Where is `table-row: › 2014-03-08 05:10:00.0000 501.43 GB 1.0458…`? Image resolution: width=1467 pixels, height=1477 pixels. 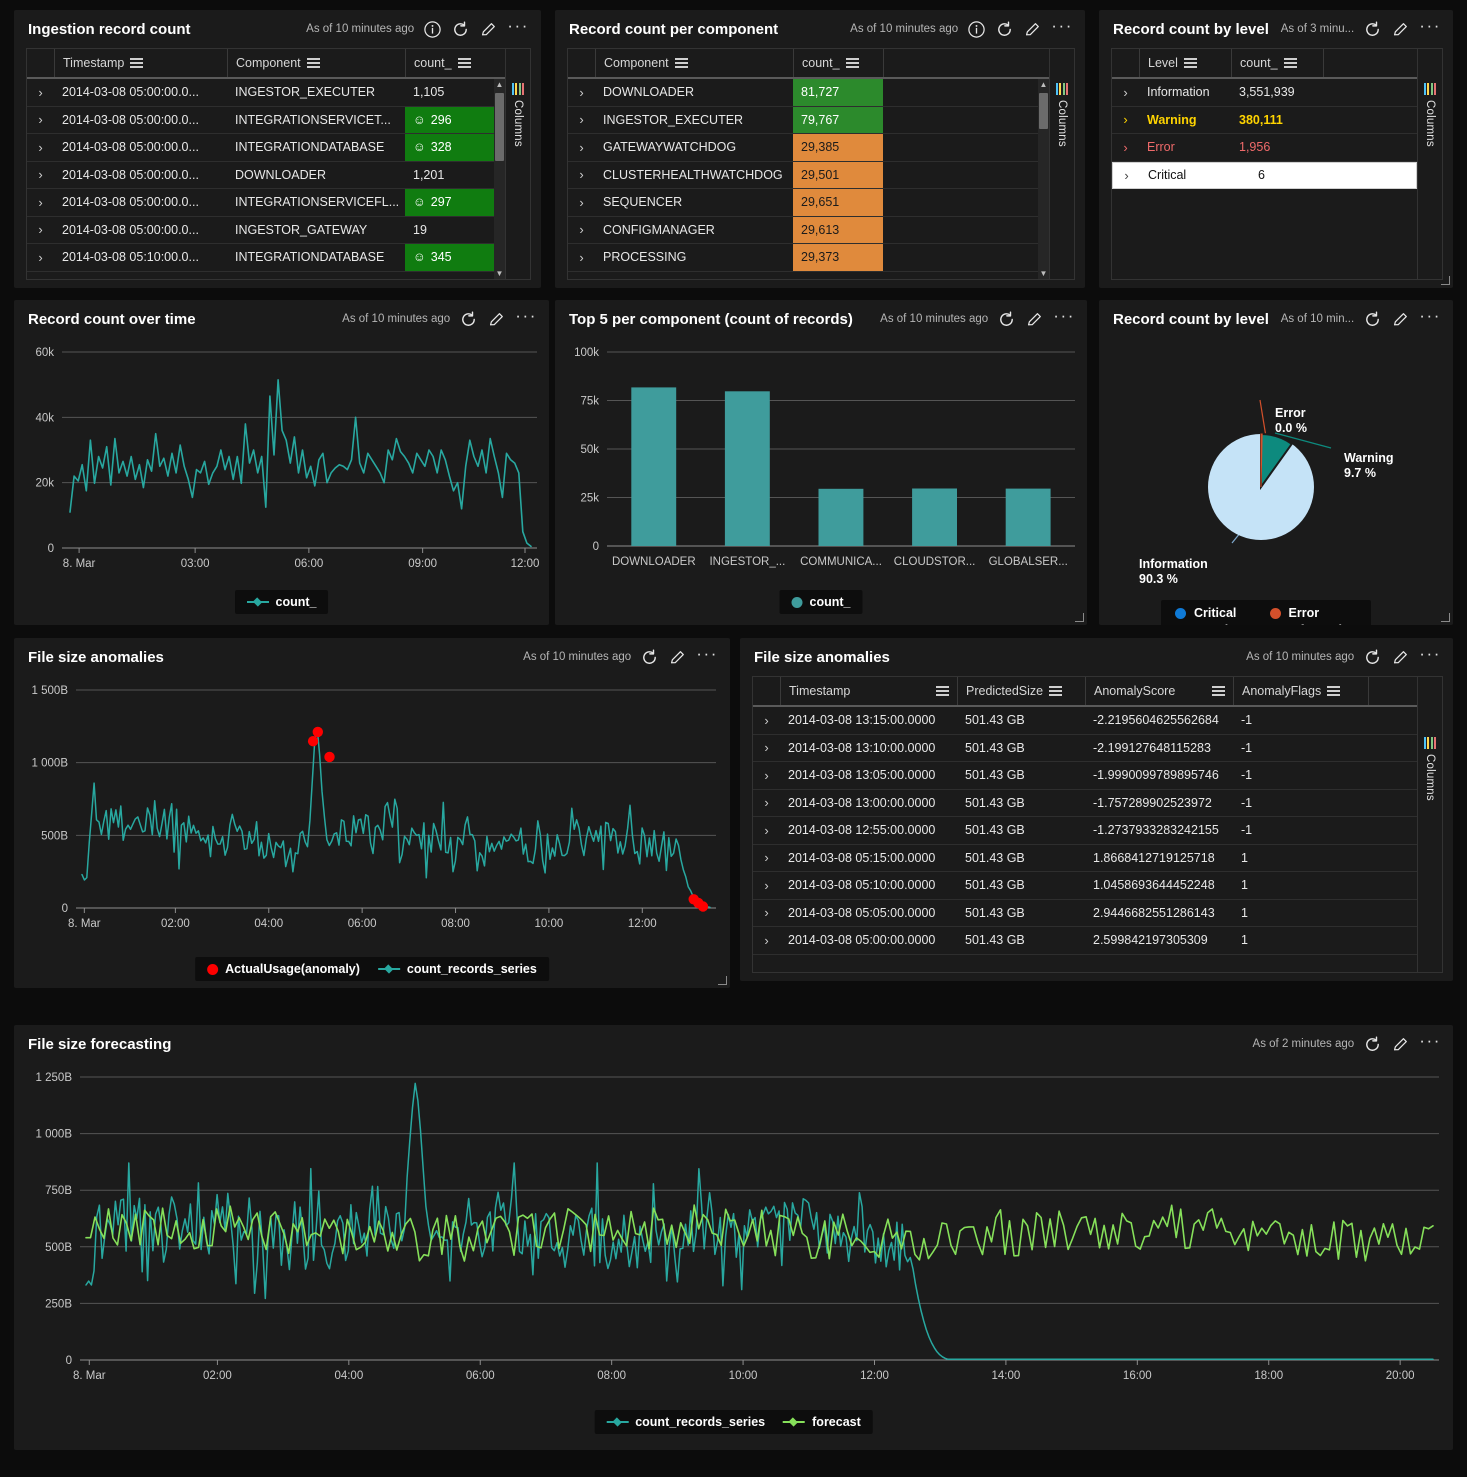
table-row: › 2014-03-08 05:10:00.0000 501.43 GB 1.0458… is located at coordinates (1085, 886).